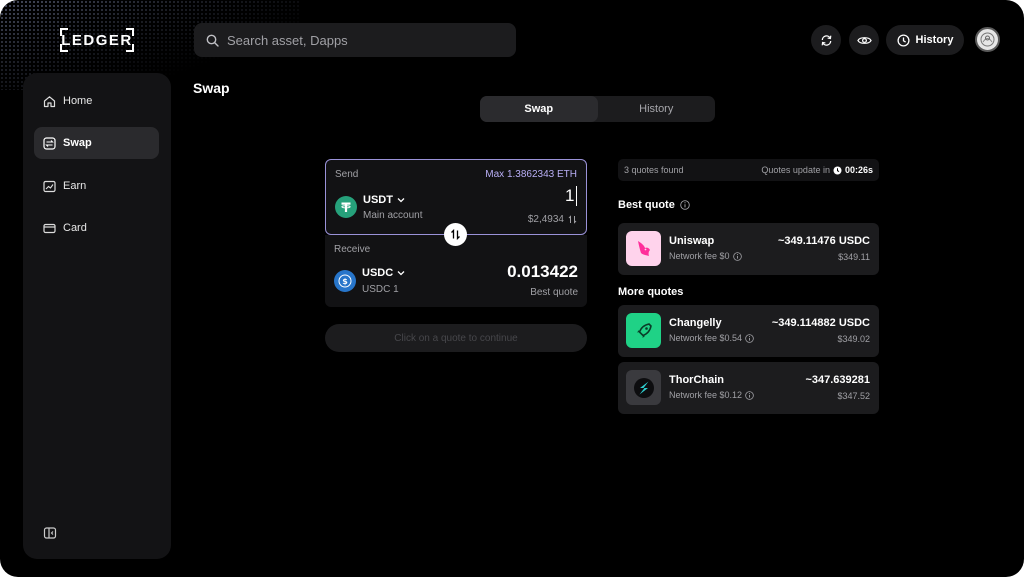 This screenshot has height=577, width=1024. What do you see at coordinates (823, 241) in the screenshot?
I see `quote-amount: ~349.11476 USDC` at bounding box center [823, 241].